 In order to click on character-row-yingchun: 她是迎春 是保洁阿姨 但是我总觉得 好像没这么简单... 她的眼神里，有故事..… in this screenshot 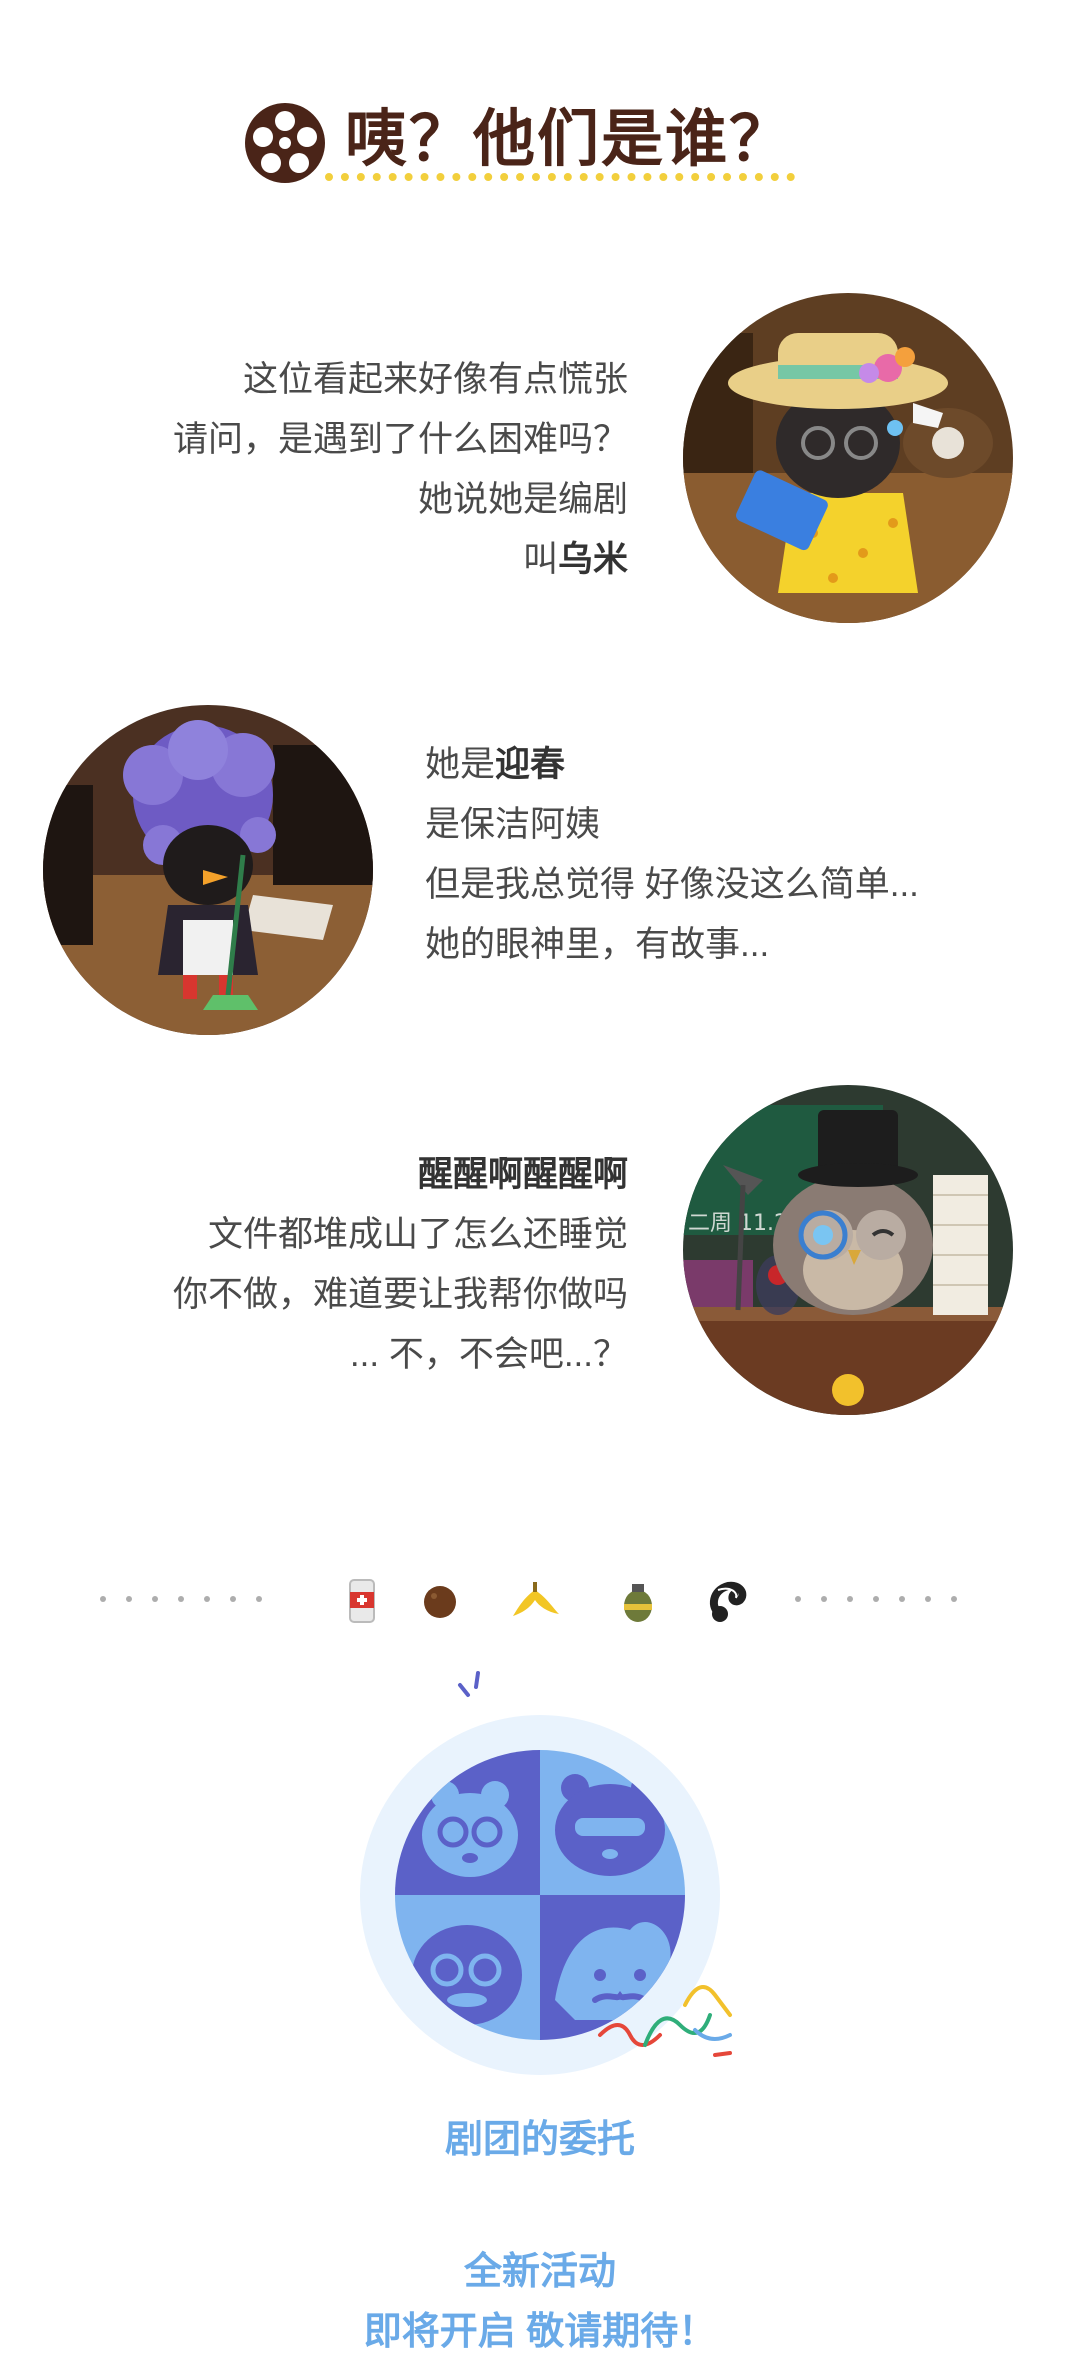, I will do `click(540, 875)`.